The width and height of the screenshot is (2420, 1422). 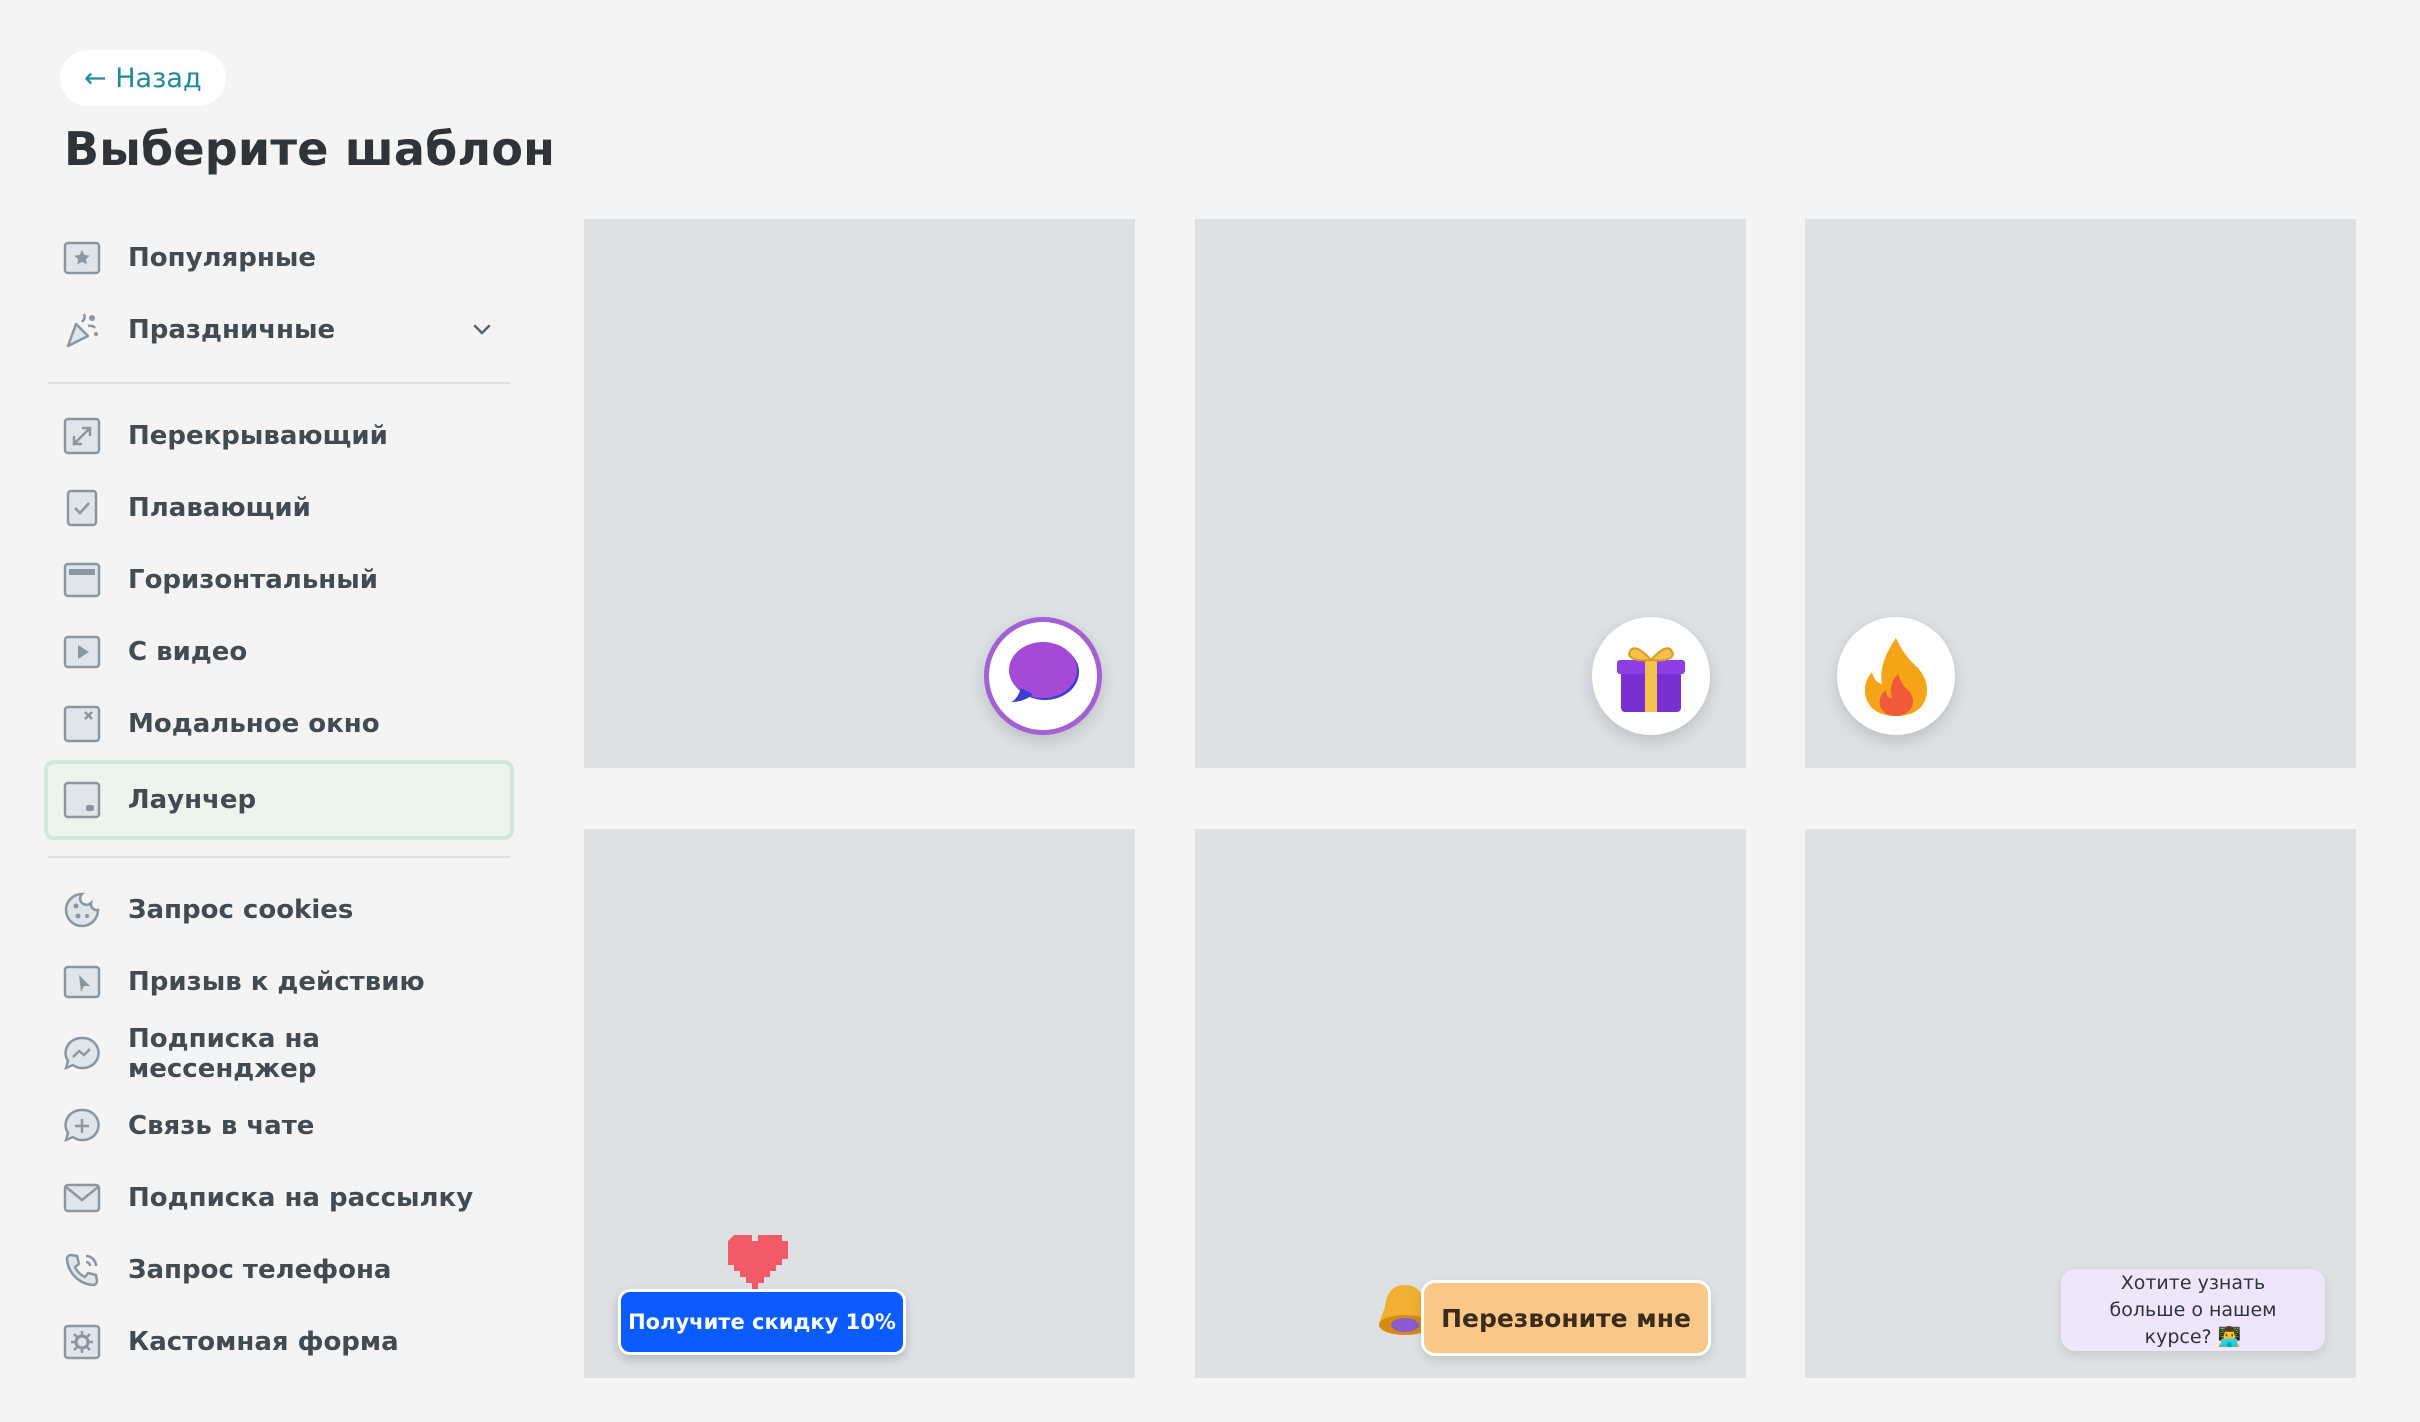 What do you see at coordinates (2080, 493) in the screenshot?
I see `template-card-fire-launcher` at bounding box center [2080, 493].